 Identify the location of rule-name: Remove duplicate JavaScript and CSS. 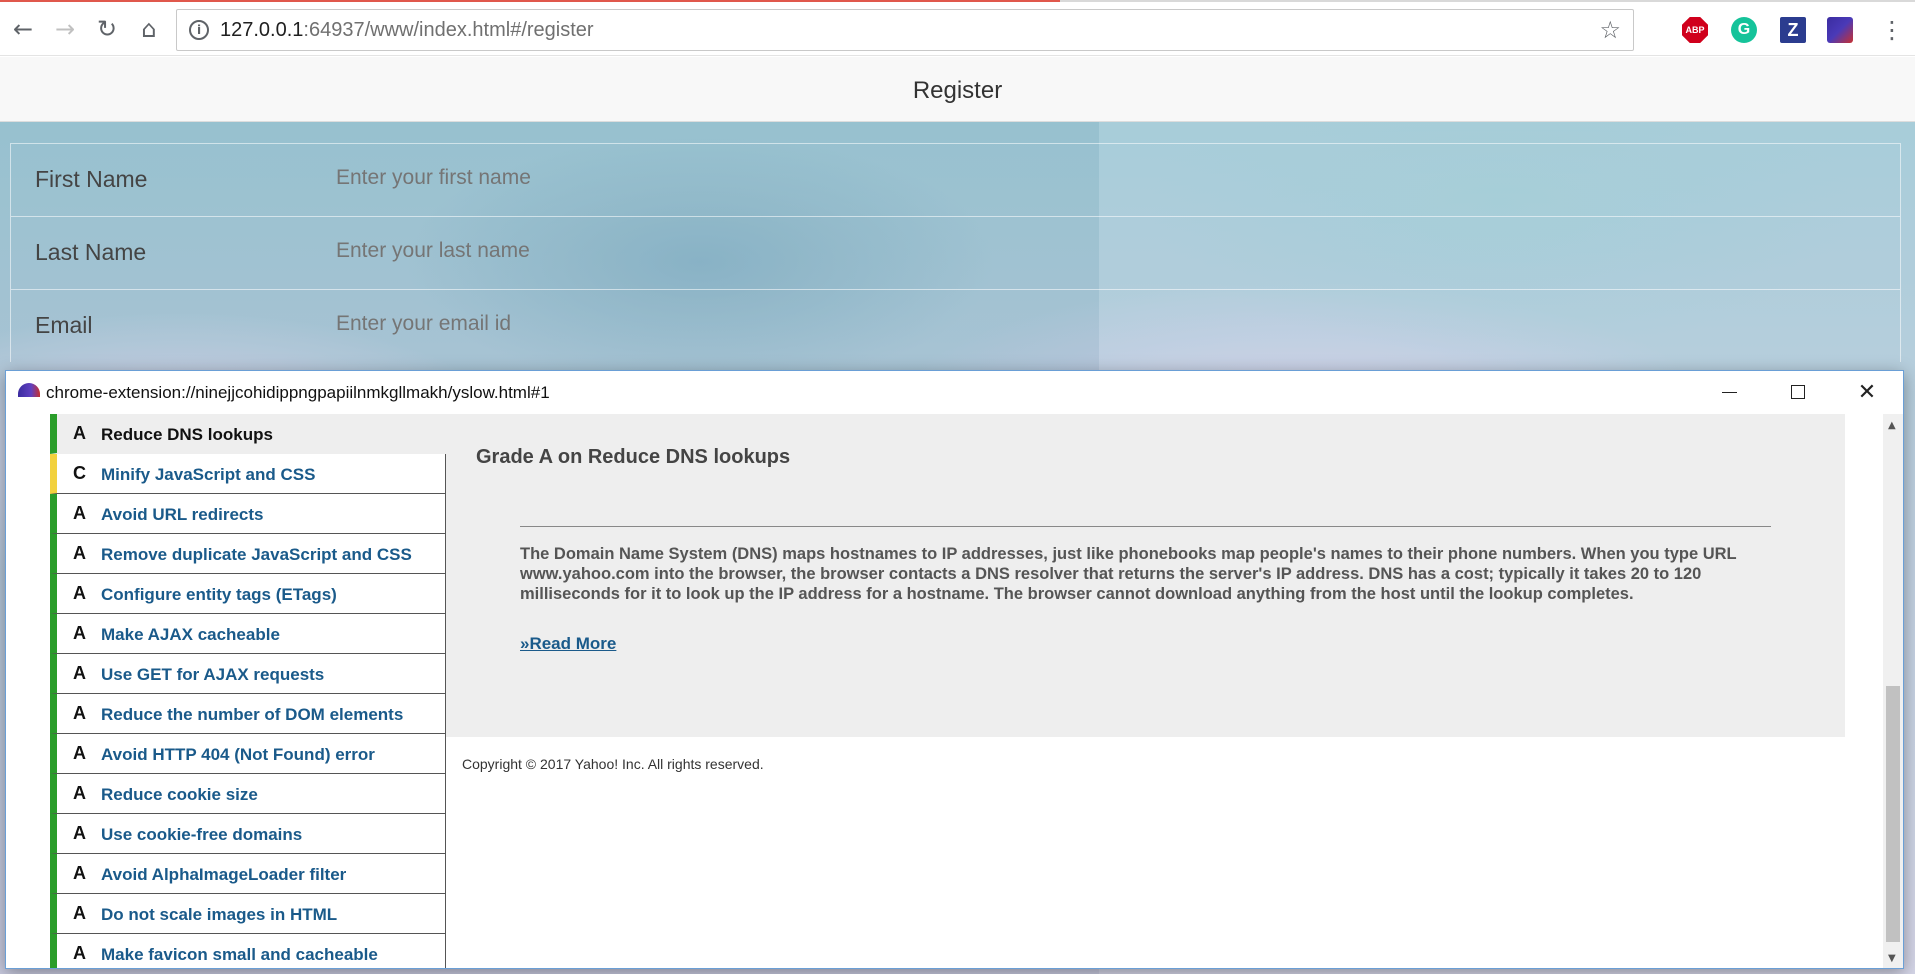
(256, 555).